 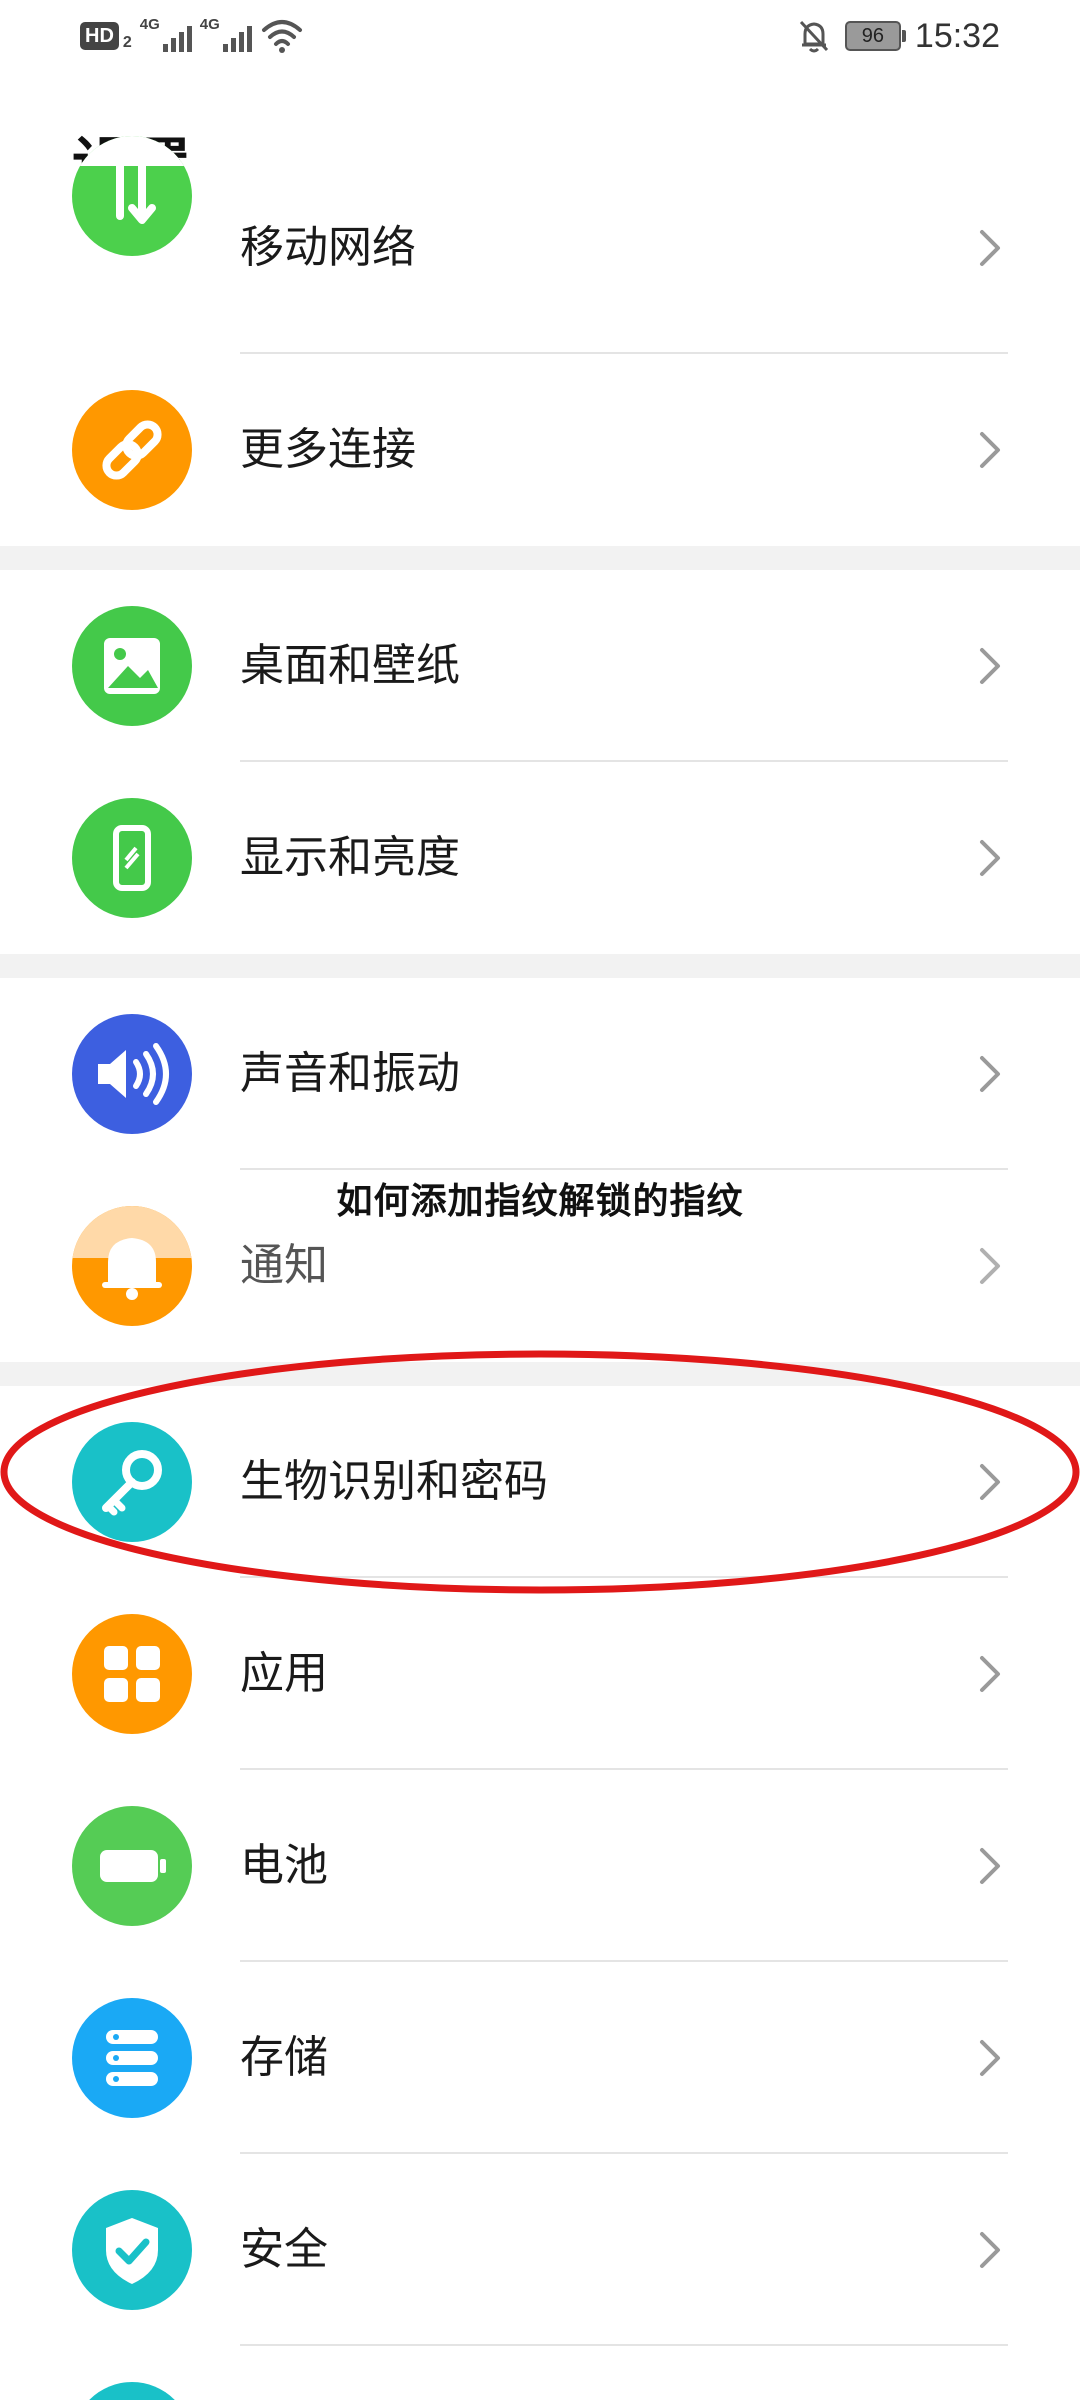 What do you see at coordinates (132, 1674) in the screenshot?
I see `apps-grid-icon` at bounding box center [132, 1674].